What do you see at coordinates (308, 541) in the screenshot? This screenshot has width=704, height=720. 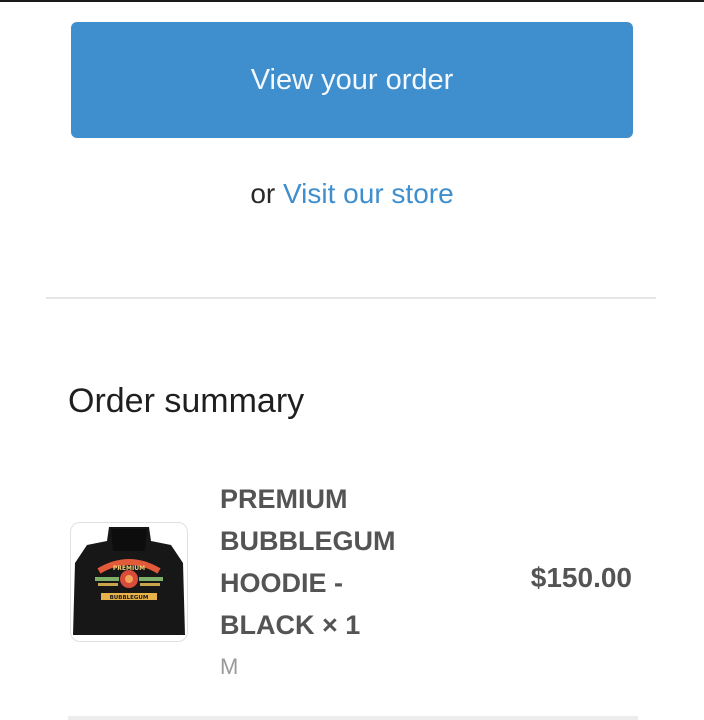 I see `product-name-line: BUBBLEGUM` at bounding box center [308, 541].